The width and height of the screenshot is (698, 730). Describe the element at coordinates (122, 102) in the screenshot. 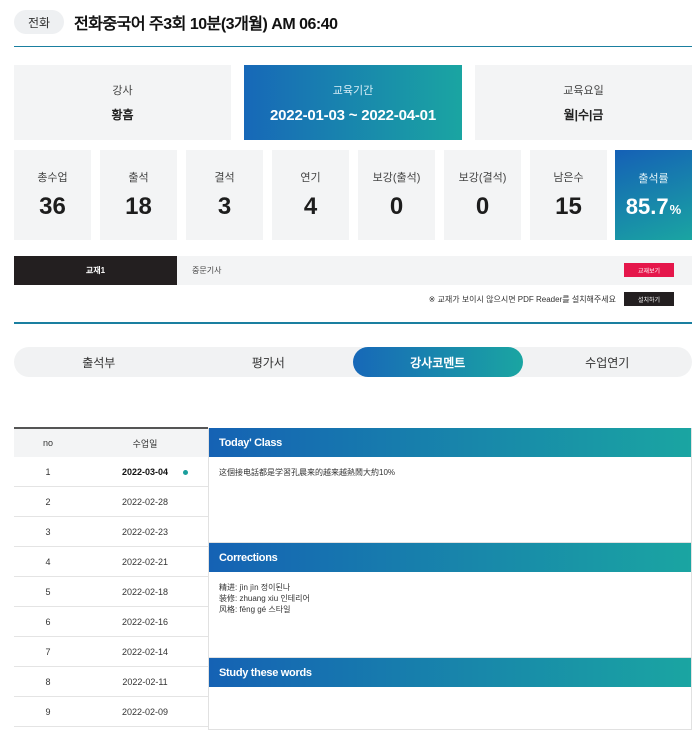

I see `teacher-box: 강사 황흠` at that location.